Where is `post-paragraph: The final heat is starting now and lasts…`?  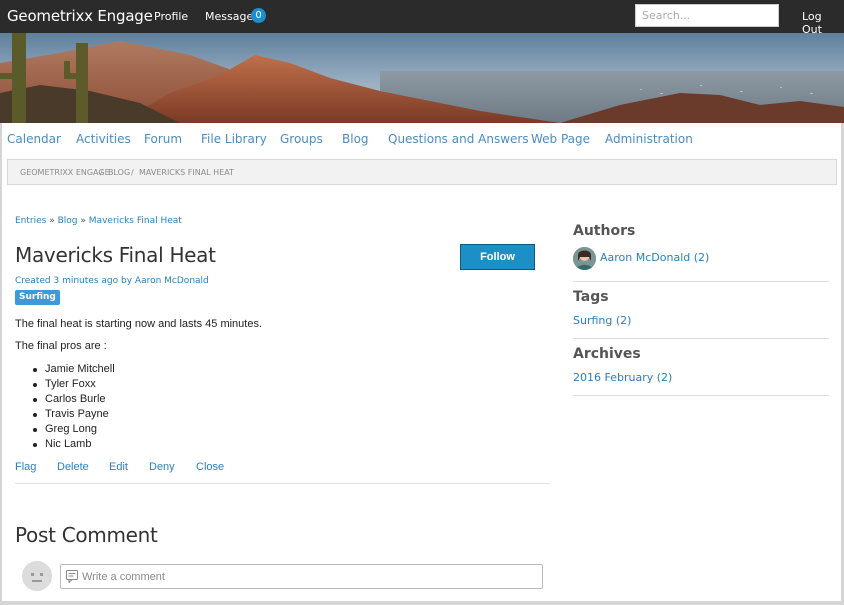
post-paragraph: The final heat is starting now and lasts… is located at coordinates (139, 324).